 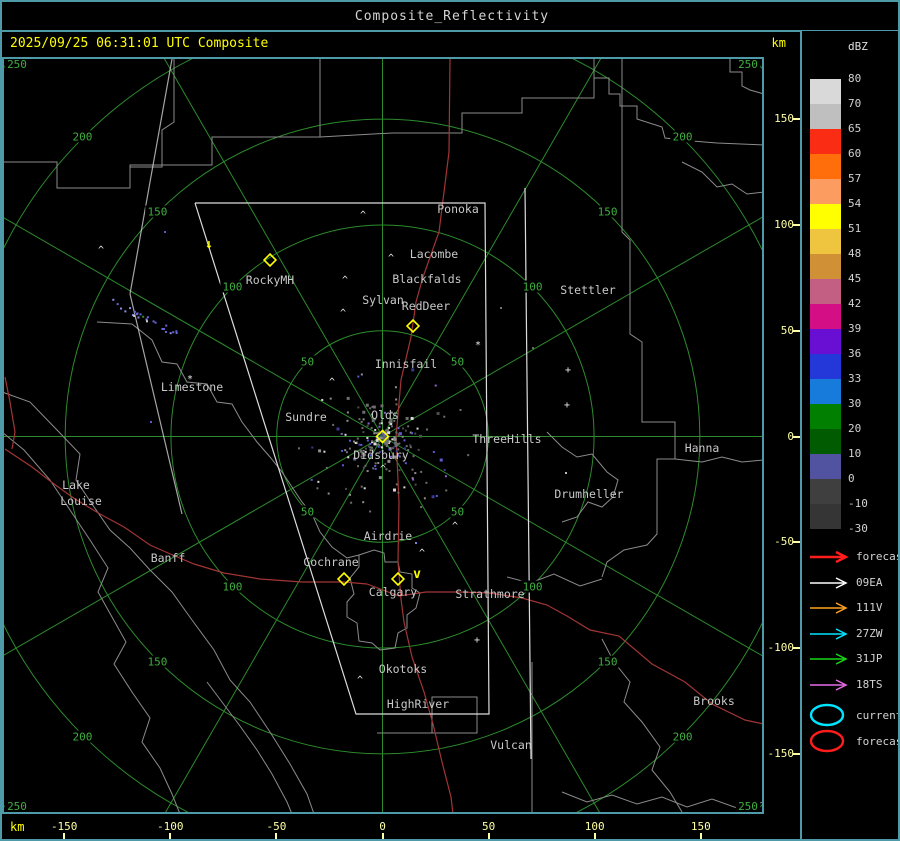 I want to click on city-label: Airdrie, so click(x=388, y=536).